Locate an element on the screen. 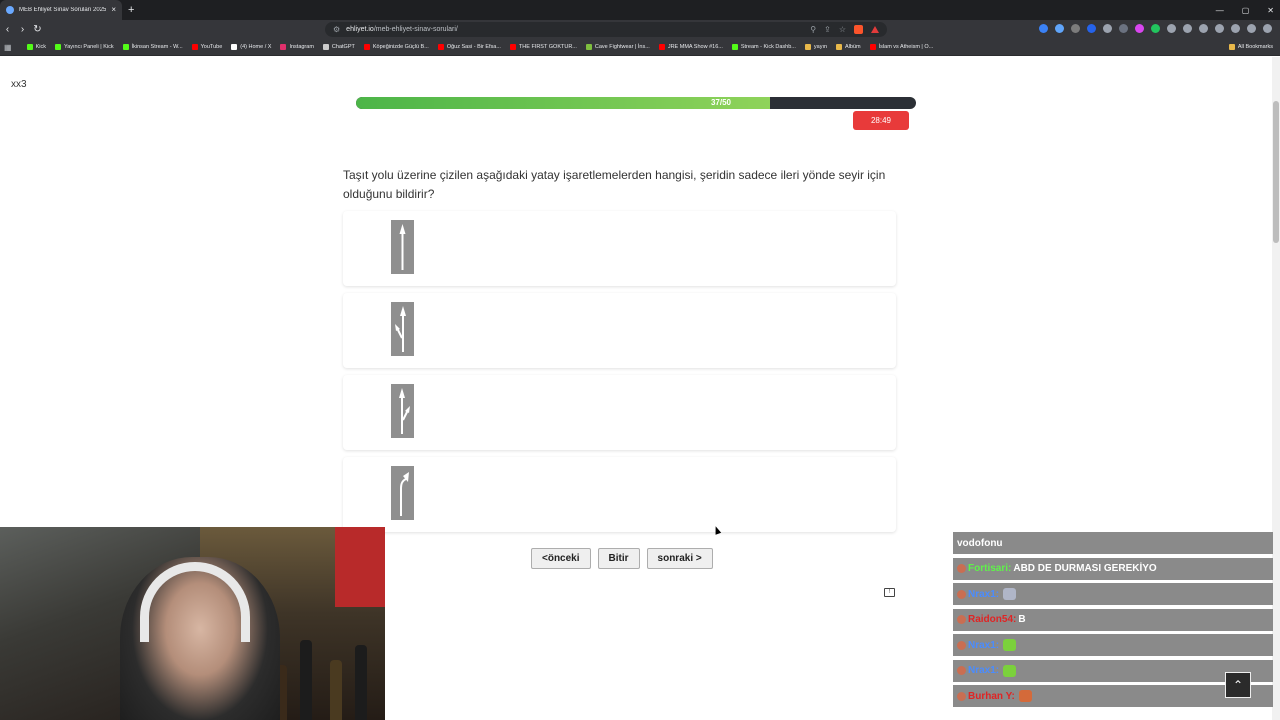 Image resolution: width=1280 pixels, height=720 pixels. bookmark-item: Kick is located at coordinates (36, 47).